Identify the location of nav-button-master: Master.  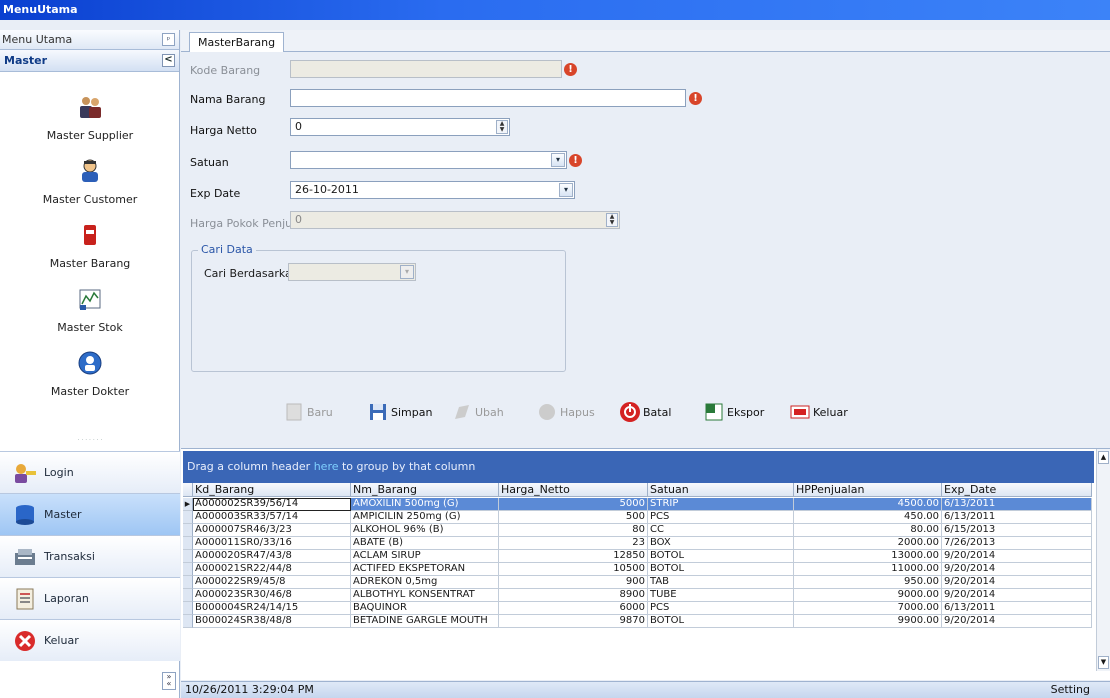
(90, 514).